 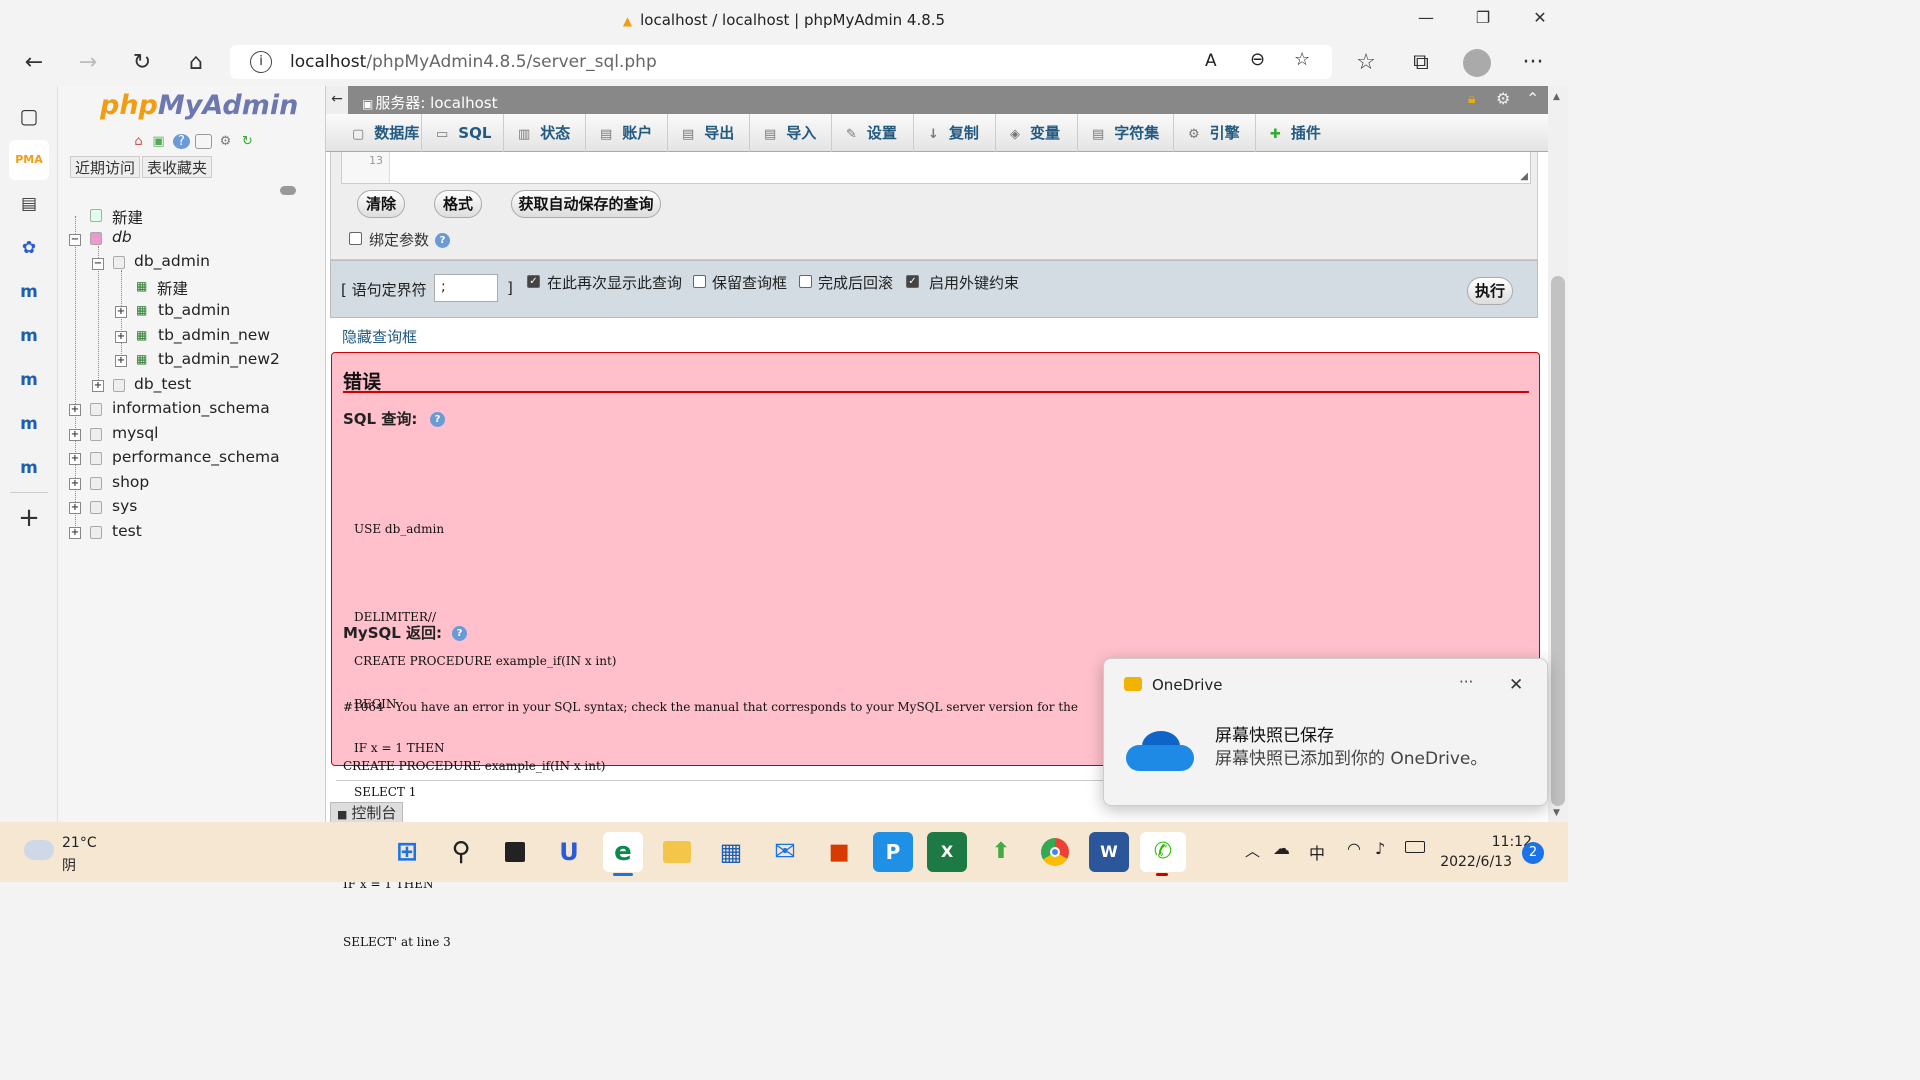 What do you see at coordinates (955, 133) in the screenshot?
I see `tab-replication: ↓ 复制` at bounding box center [955, 133].